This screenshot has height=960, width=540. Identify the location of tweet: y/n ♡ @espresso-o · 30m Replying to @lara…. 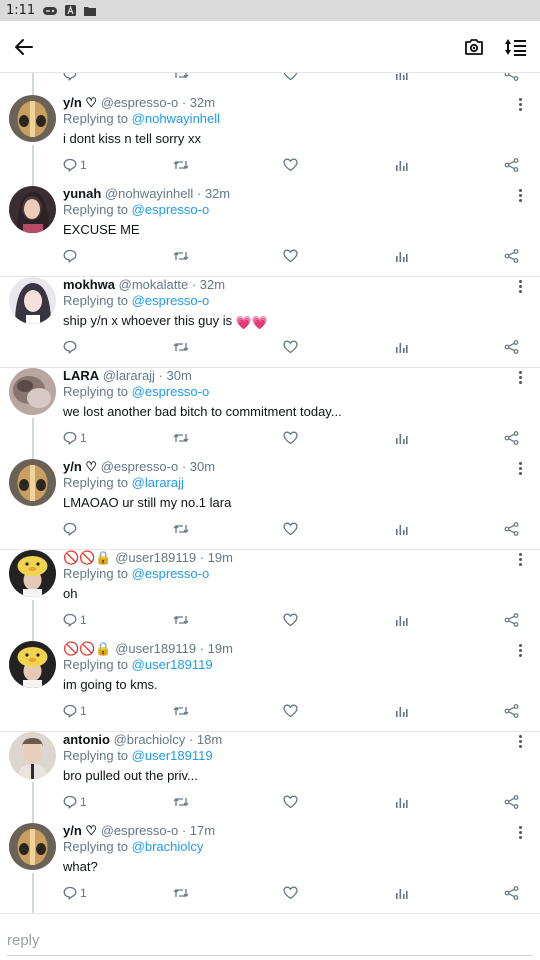
(270, 504).